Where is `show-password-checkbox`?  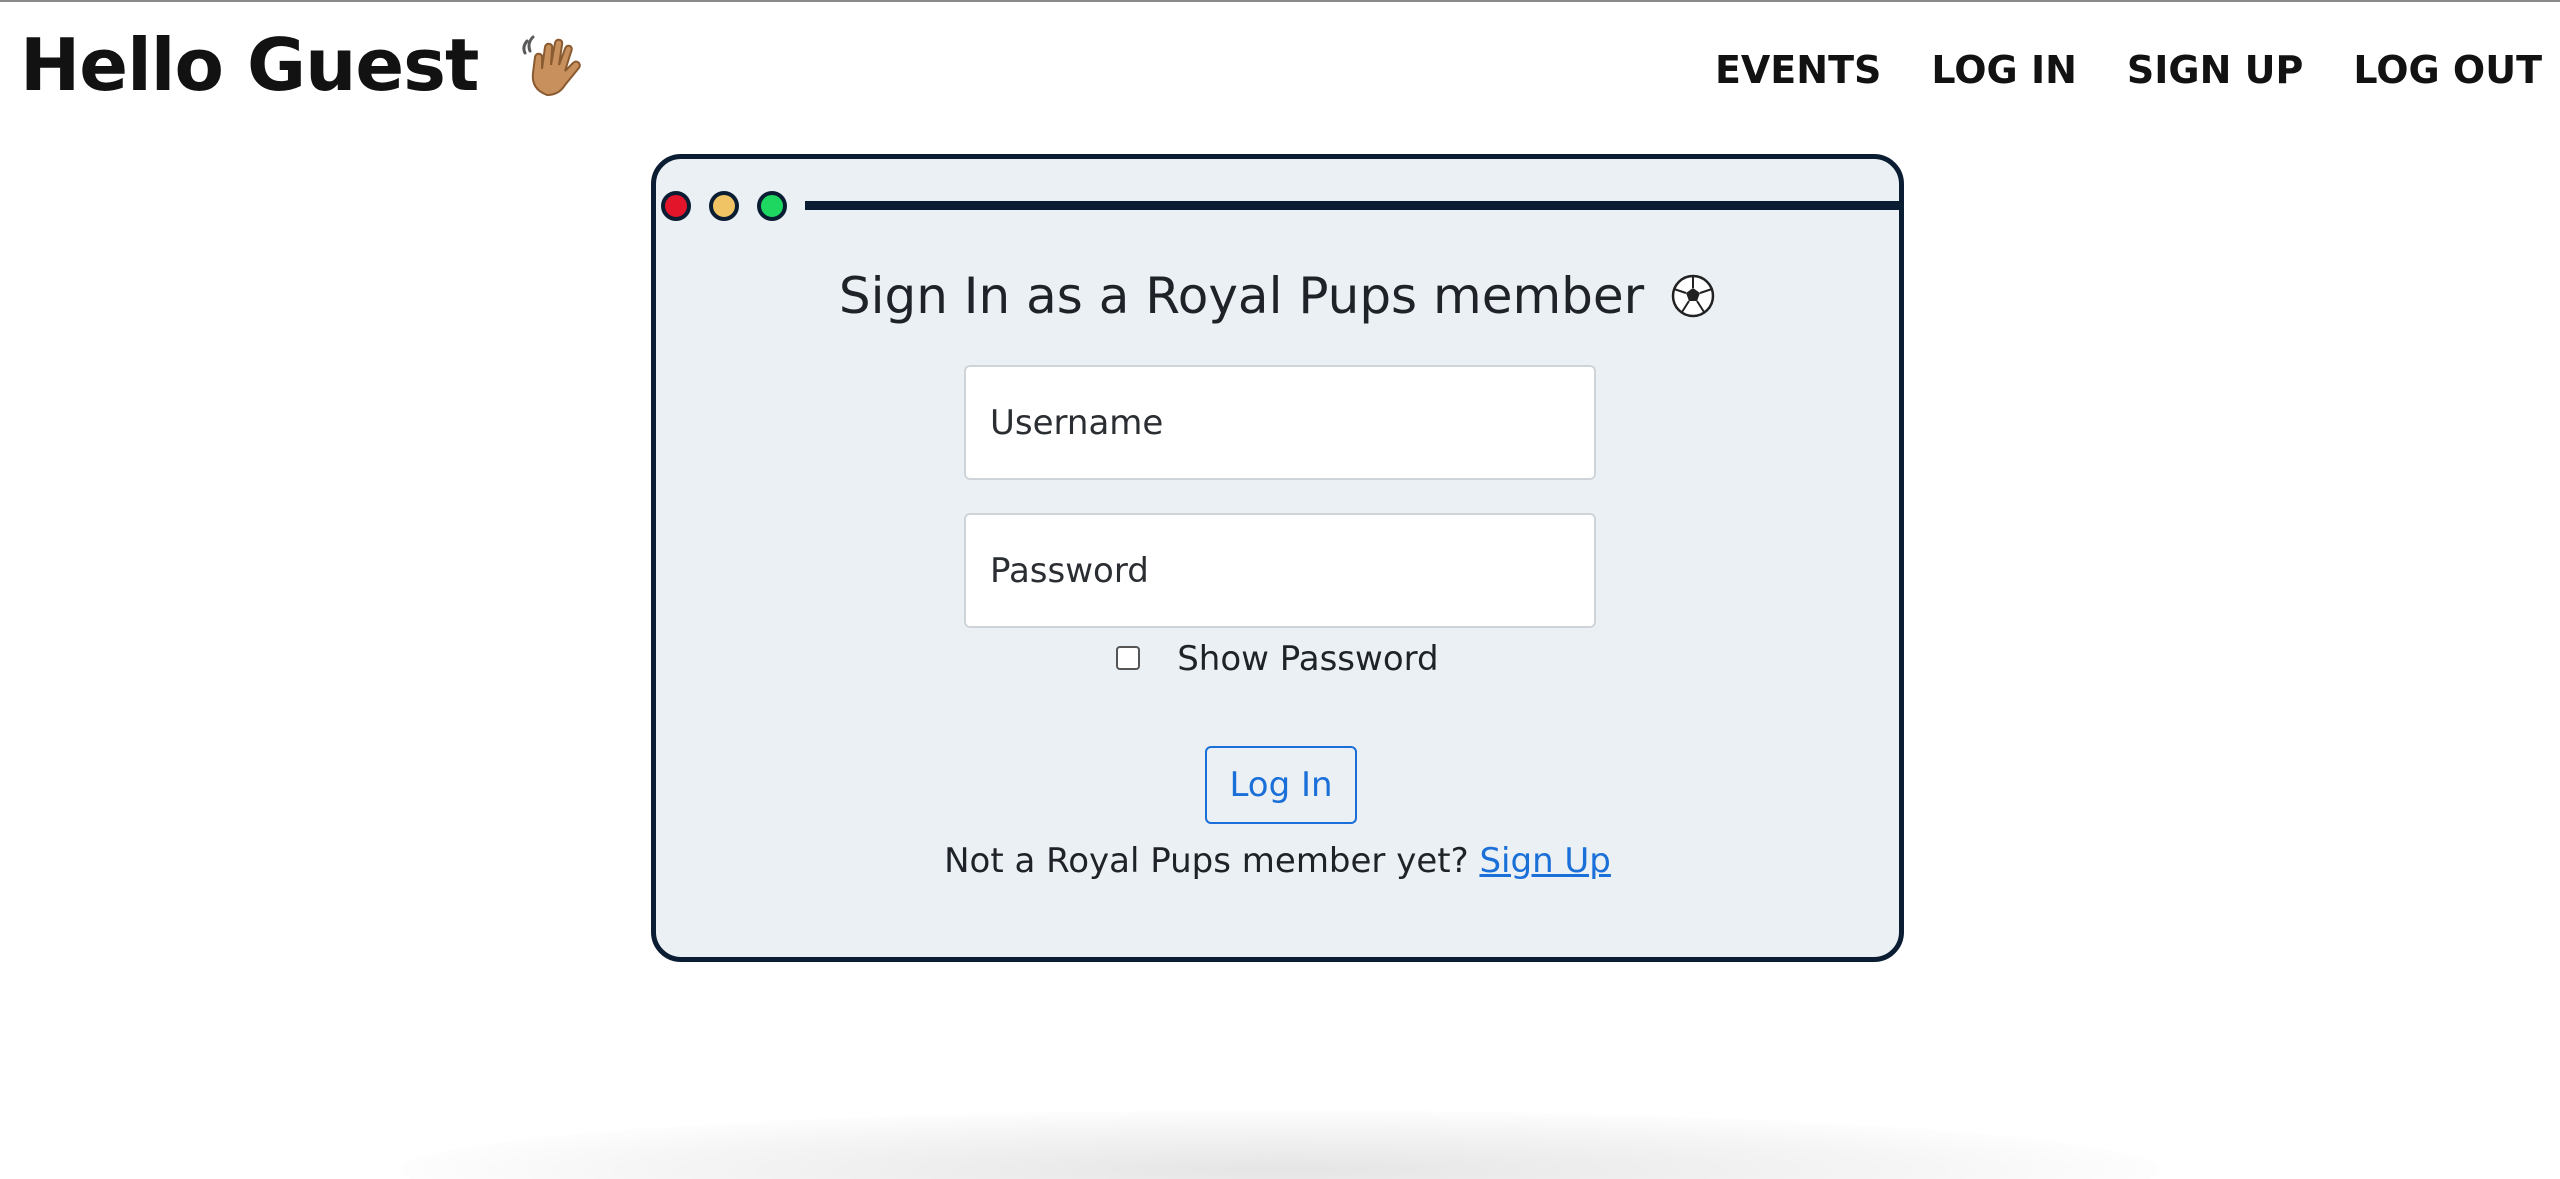 show-password-checkbox is located at coordinates (1128, 657).